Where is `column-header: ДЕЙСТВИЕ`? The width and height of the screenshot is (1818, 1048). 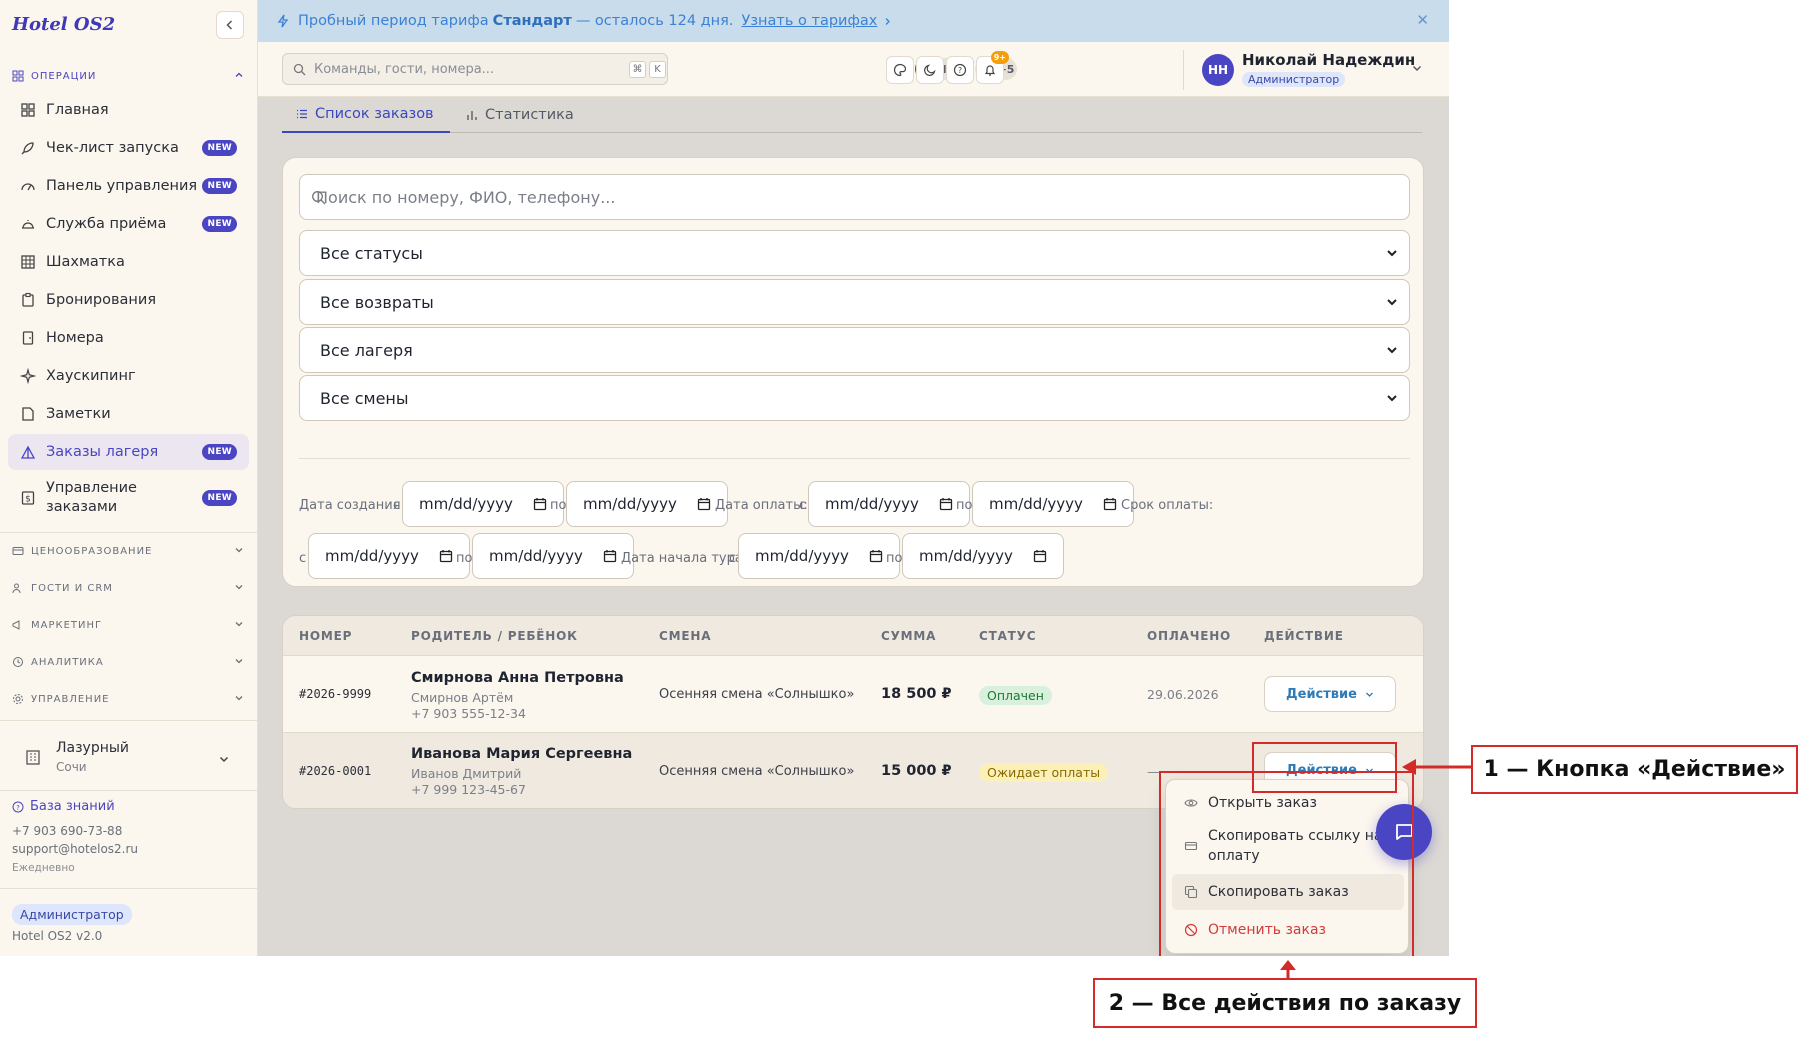 column-header: ДЕЙСТВИЕ is located at coordinates (1304, 636).